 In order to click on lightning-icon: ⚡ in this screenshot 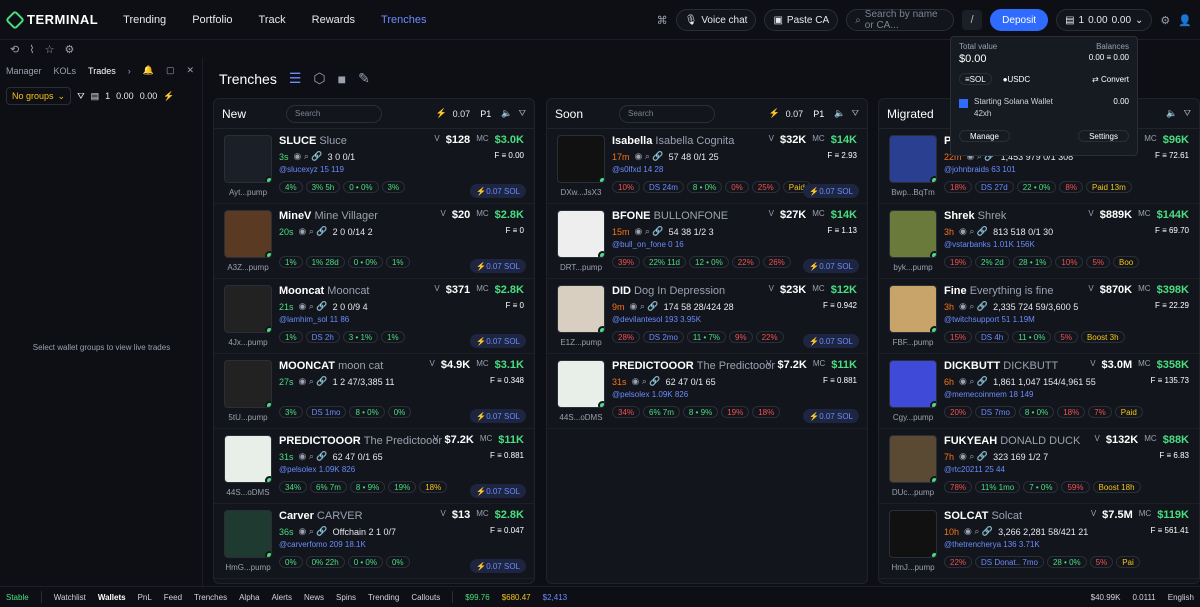, I will do `click(168, 96)`.